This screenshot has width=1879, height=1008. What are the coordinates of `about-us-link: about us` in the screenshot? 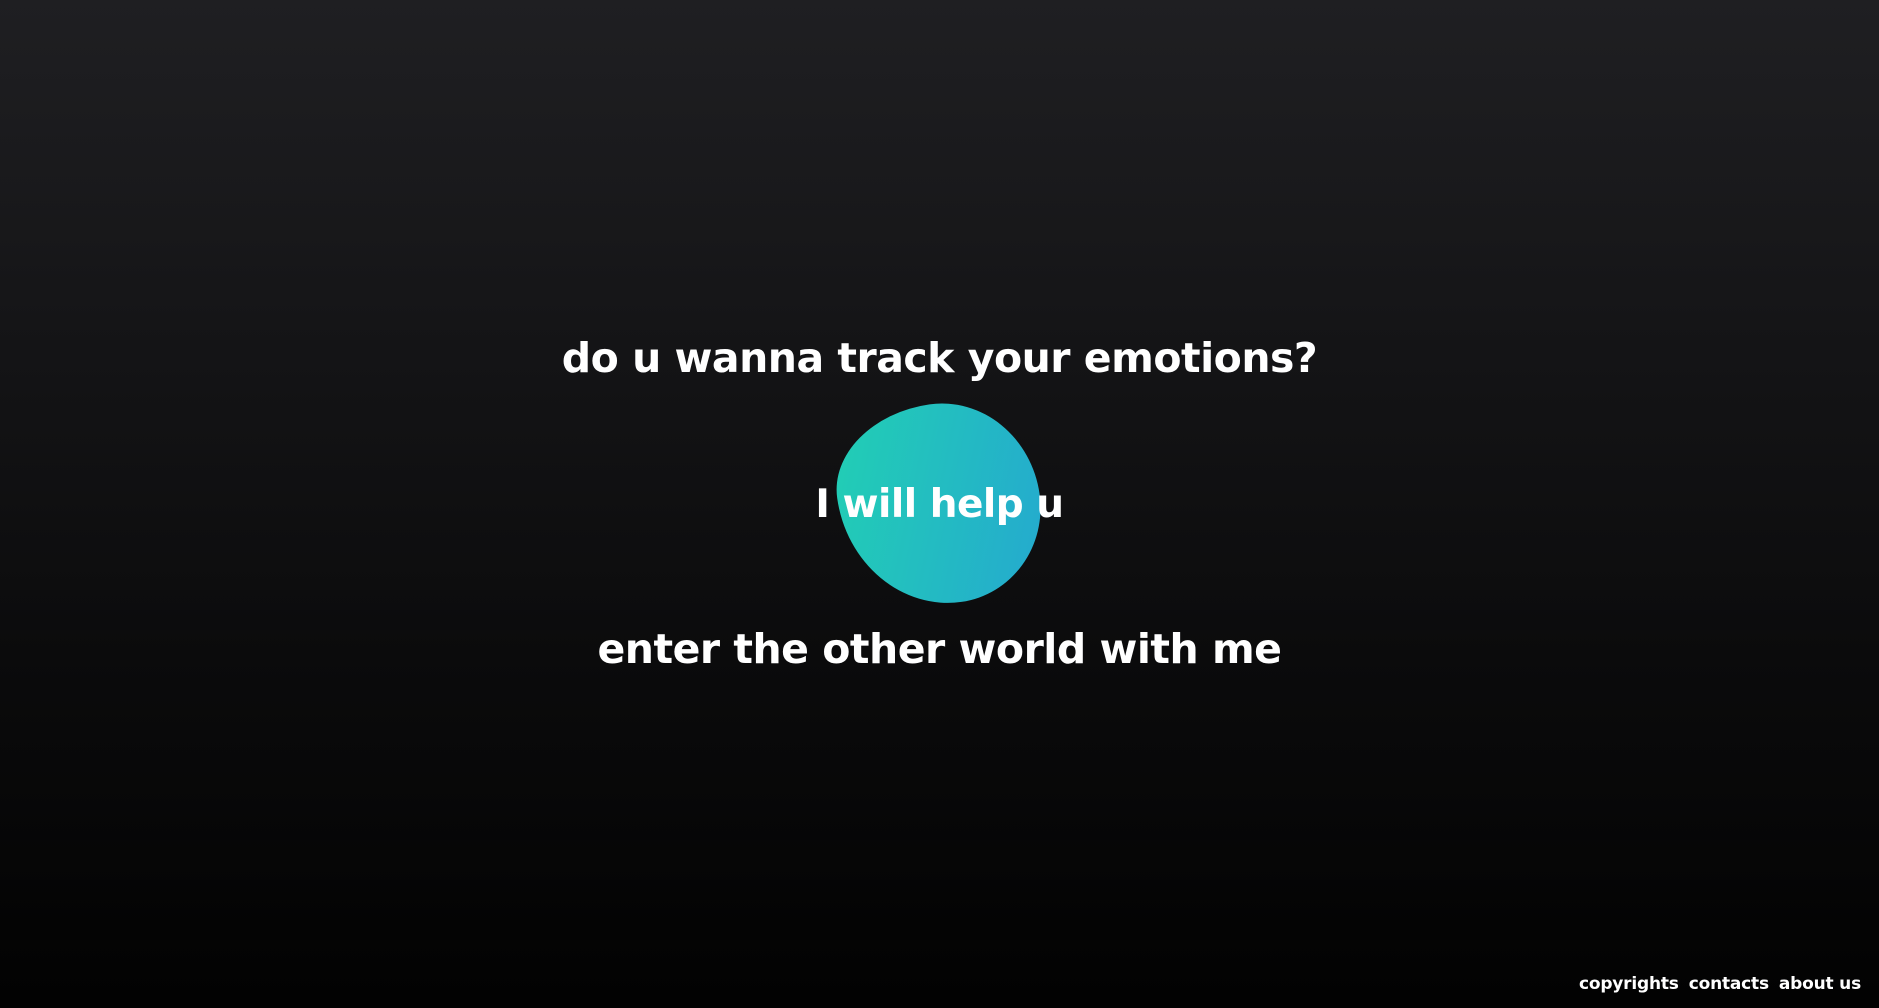 It's located at (1820, 984).